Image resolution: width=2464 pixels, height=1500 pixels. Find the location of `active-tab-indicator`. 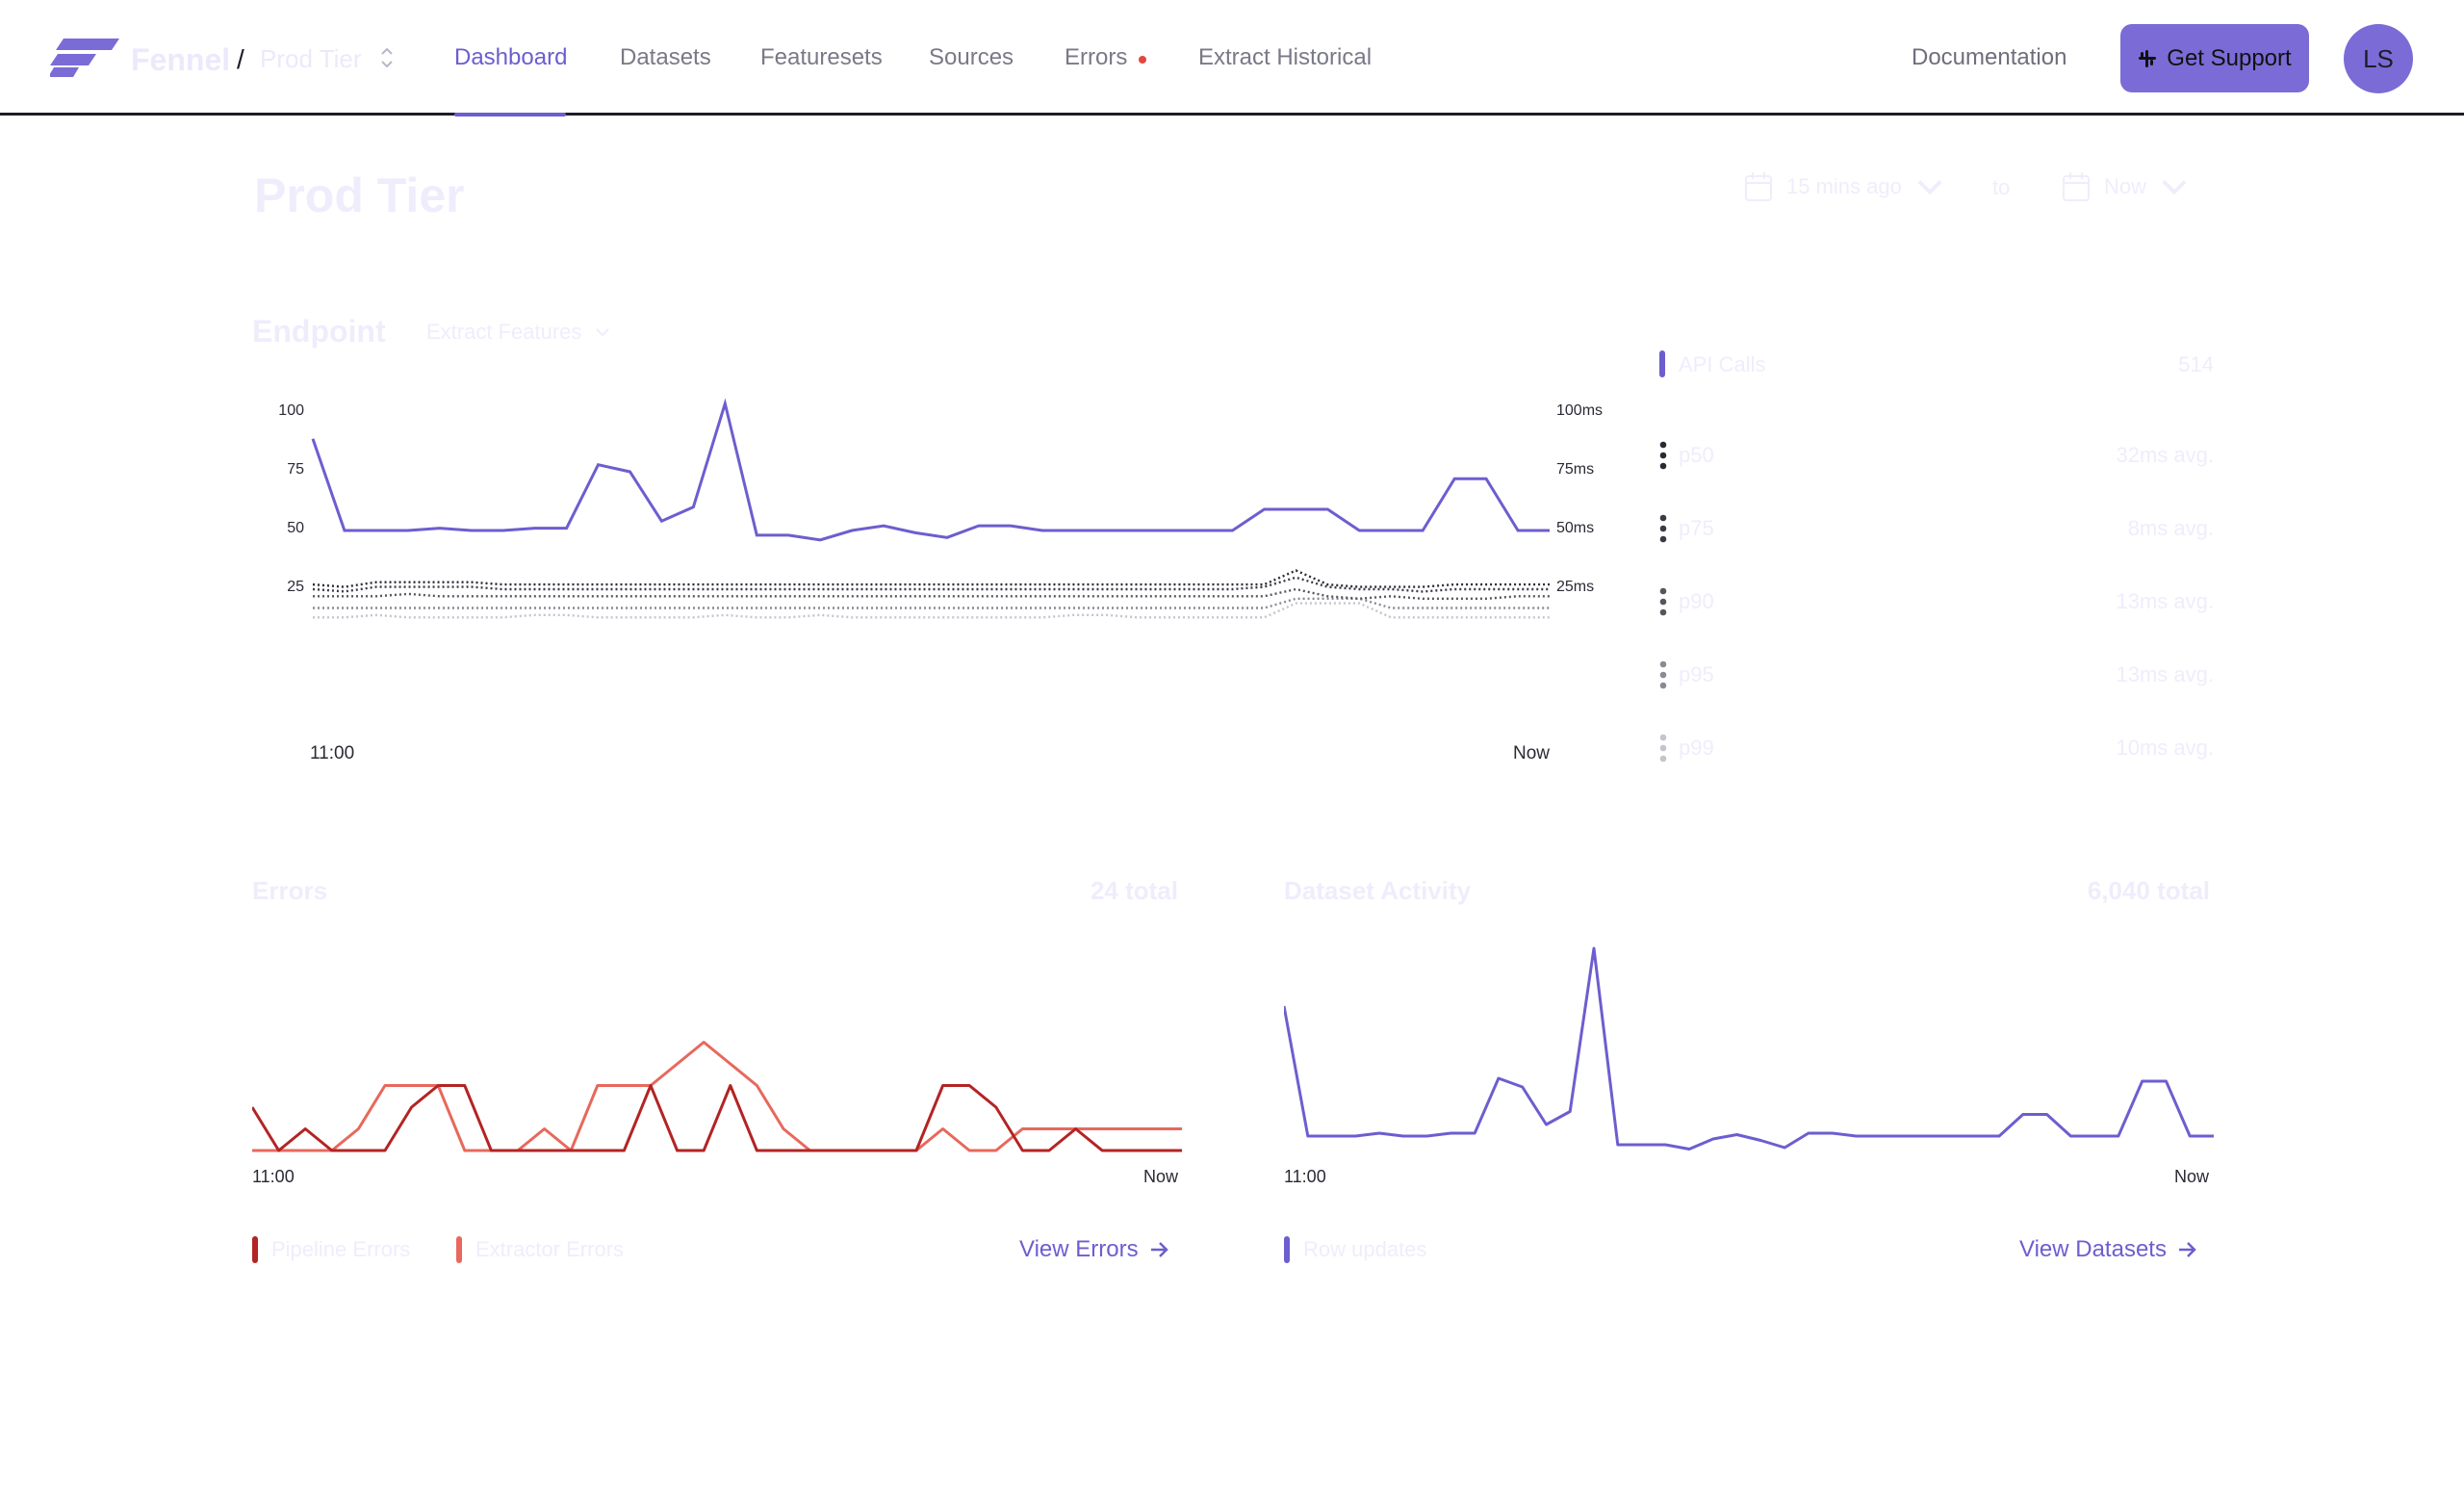

active-tab-indicator is located at coordinates (510, 114).